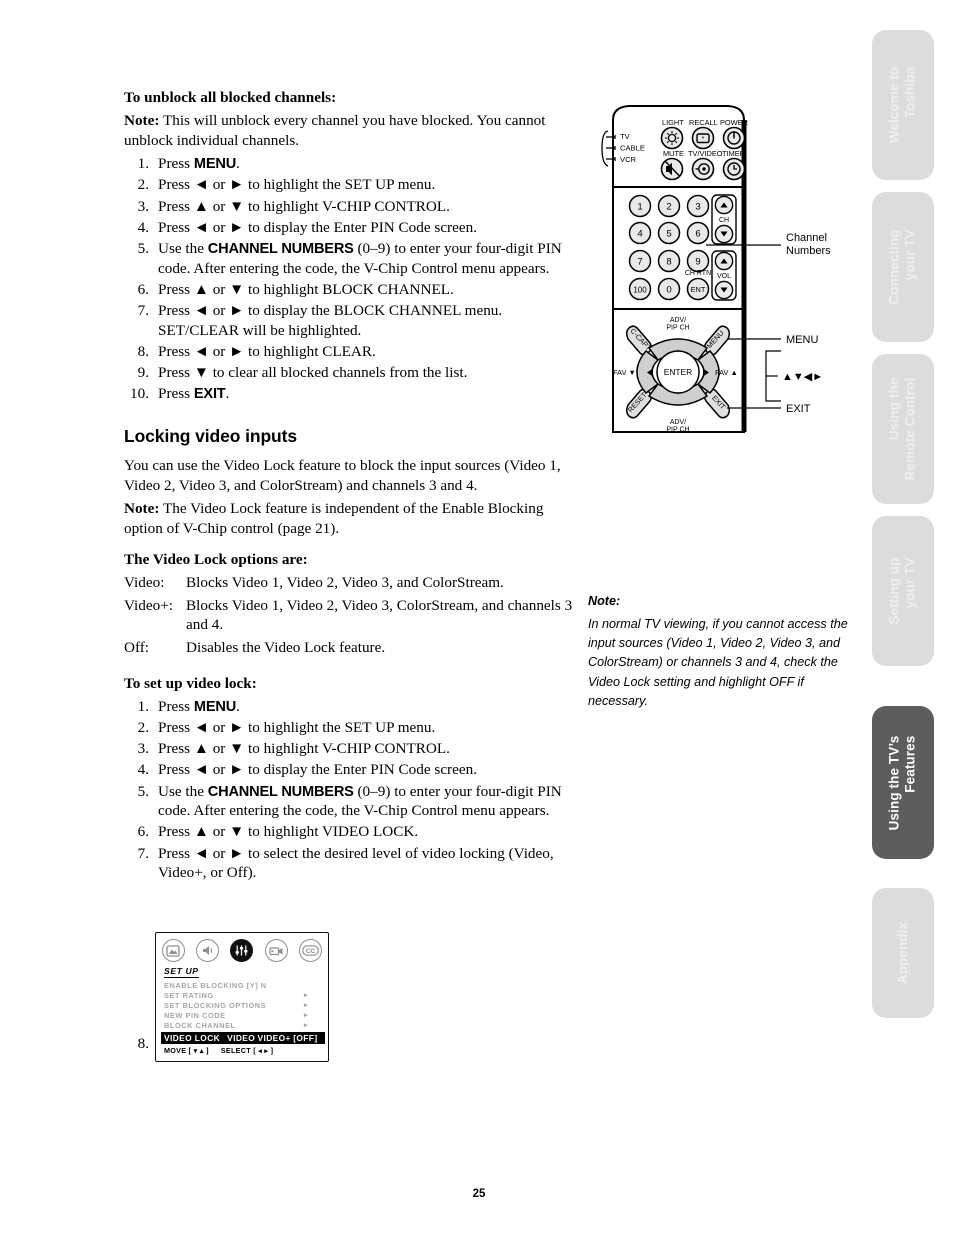 The image size is (954, 1235). I want to click on tab-label-line1: Appendix, so click(902, 953).